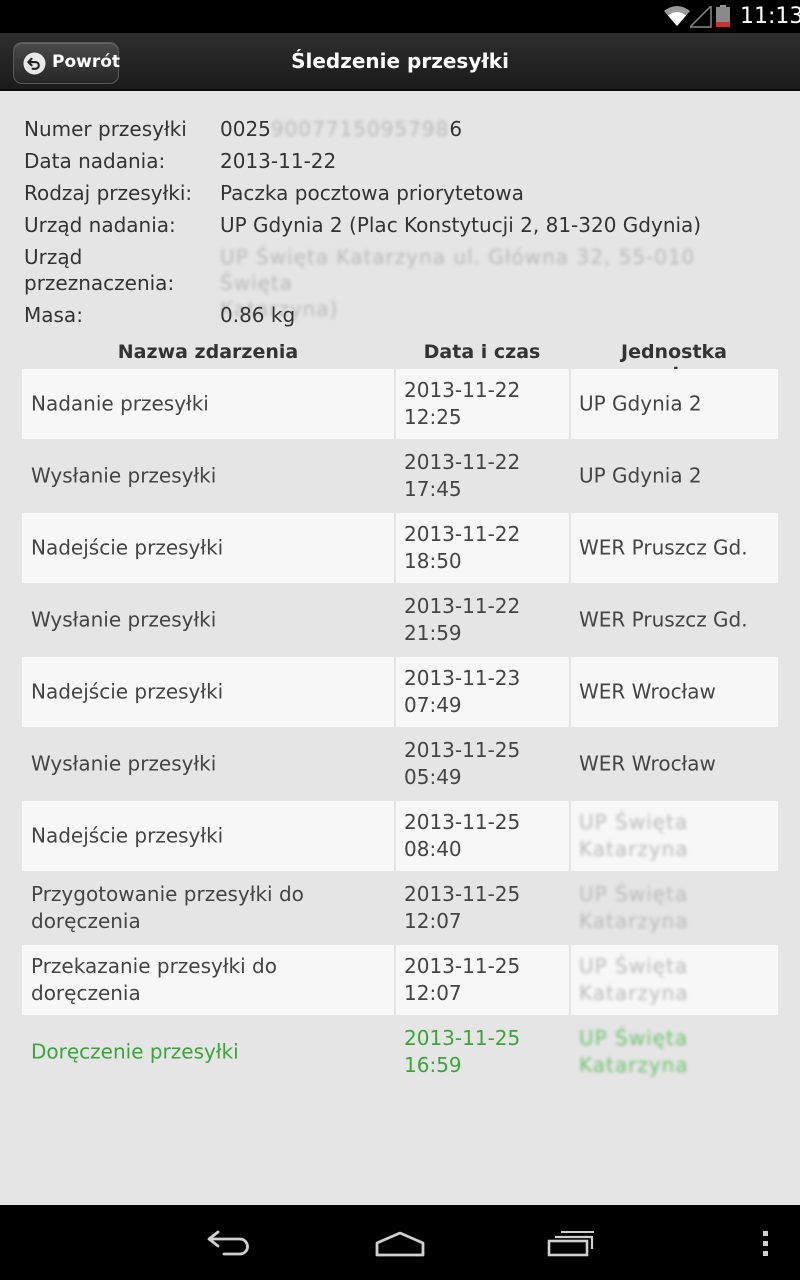  What do you see at coordinates (258, 315) in the screenshot?
I see `weight-value: 0.86 kg` at bounding box center [258, 315].